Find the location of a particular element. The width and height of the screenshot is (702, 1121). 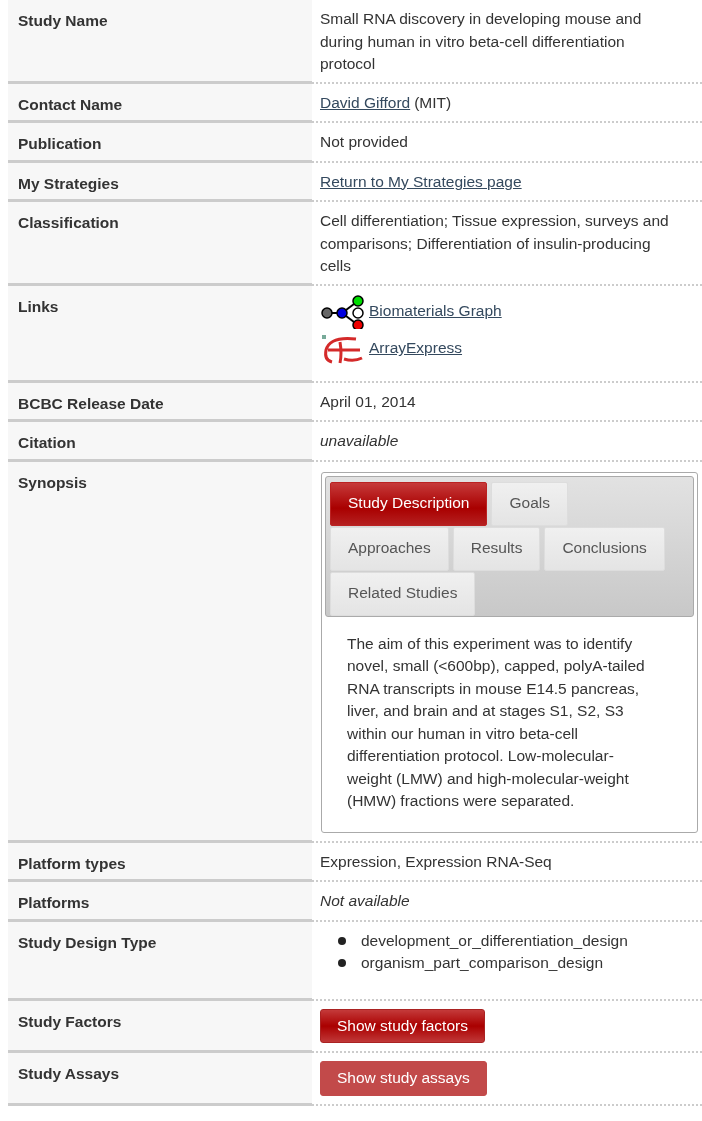

field-value: Not available is located at coordinates (365, 900).